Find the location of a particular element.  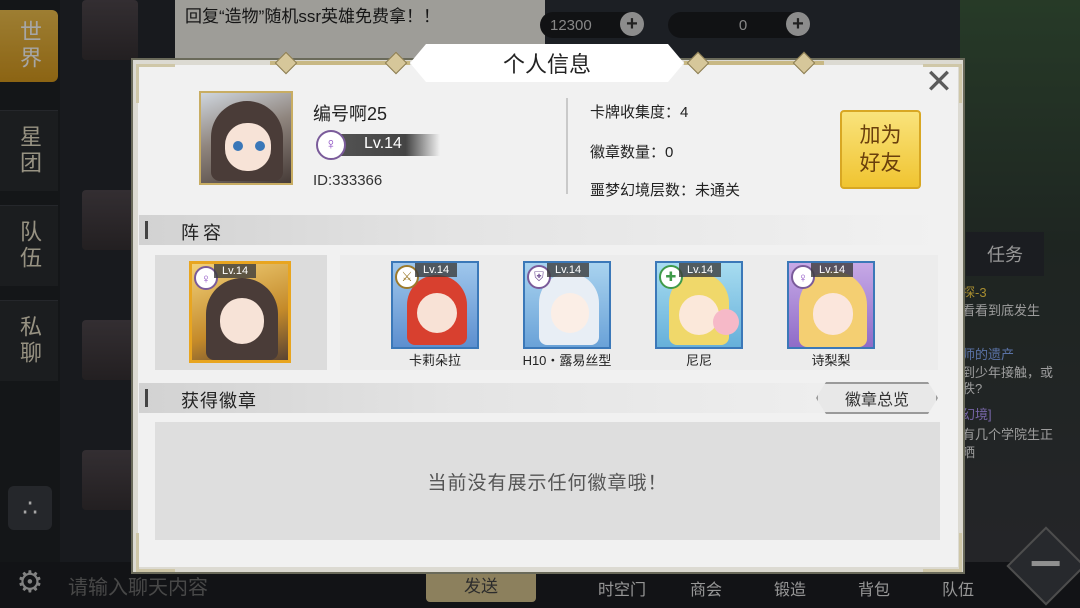

add-friend-button: 加为 好友 is located at coordinates (880, 149).